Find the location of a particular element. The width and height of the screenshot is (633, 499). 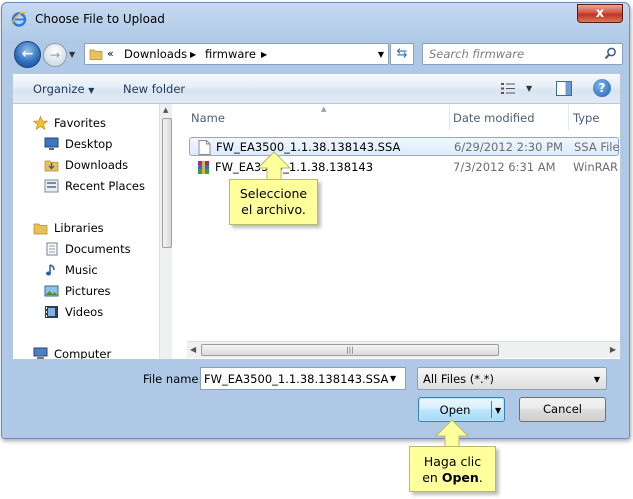

refresh-button: ⇆ is located at coordinates (402, 54).